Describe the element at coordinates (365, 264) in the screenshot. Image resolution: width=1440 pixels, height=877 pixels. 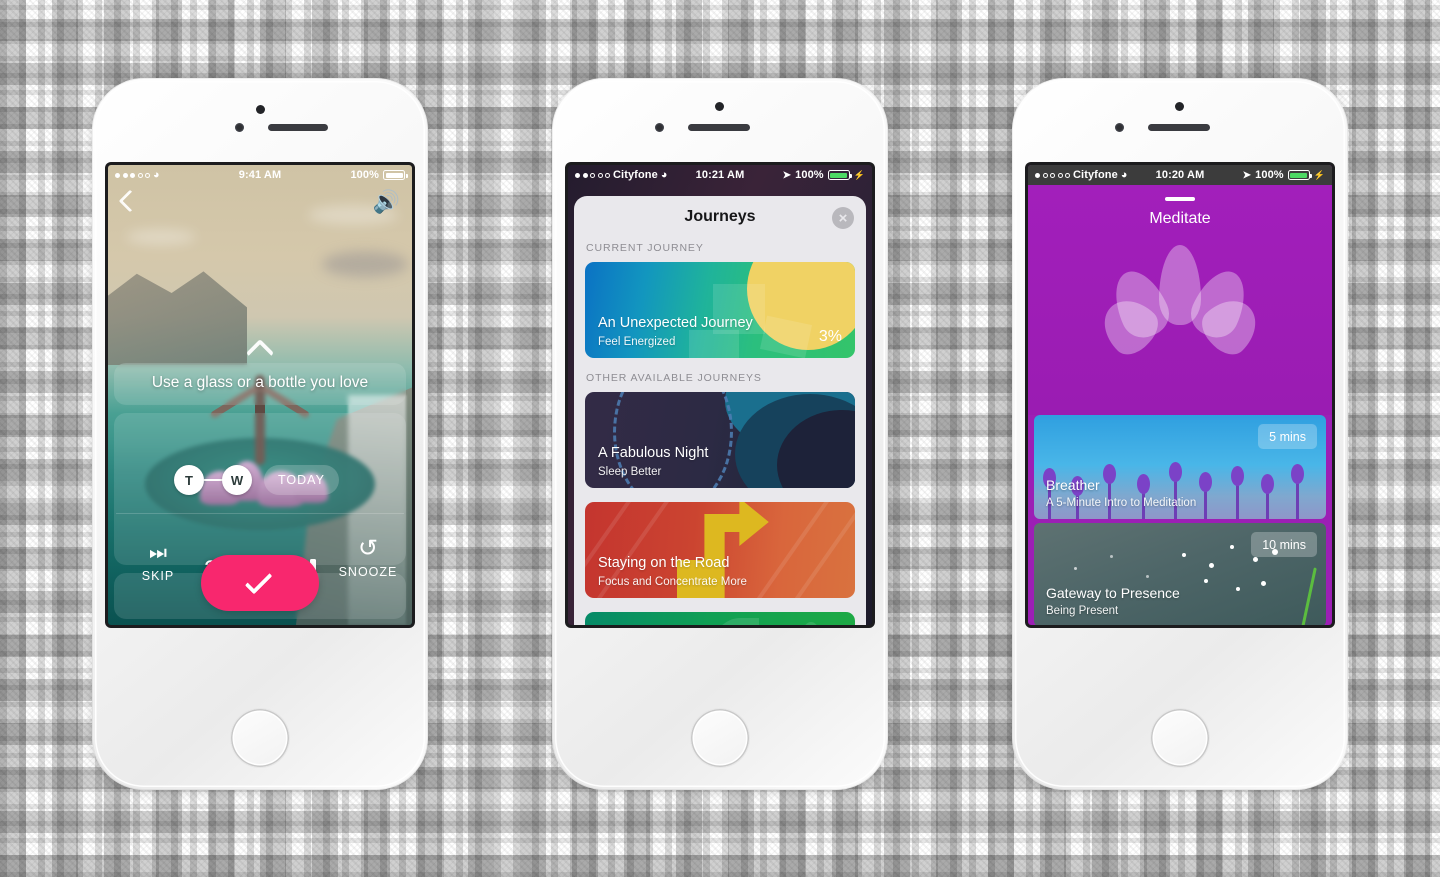
I see `cloud-decor` at that location.